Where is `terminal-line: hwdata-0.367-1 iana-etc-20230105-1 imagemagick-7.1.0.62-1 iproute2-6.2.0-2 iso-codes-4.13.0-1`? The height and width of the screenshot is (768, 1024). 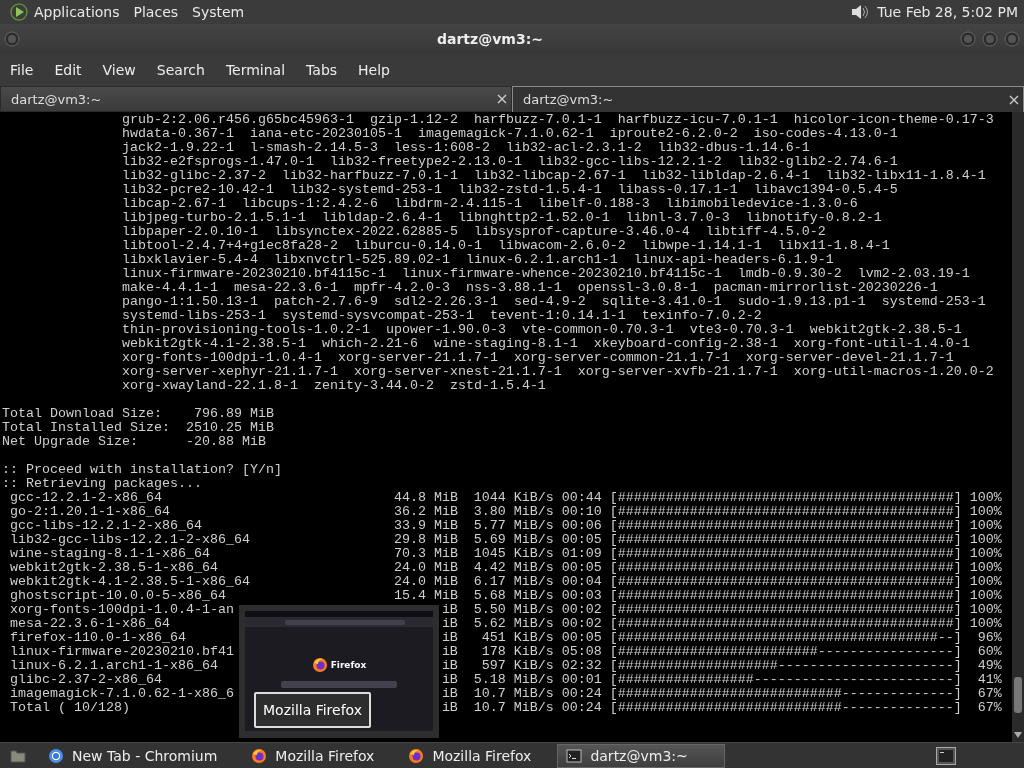 terminal-line: hwdata-0.367-1 iana-etc-20230105-1 imagemagick-7.1.0.62-1 iproute2-6.2.0-2 iso-codes-4.13.0-1 is located at coordinates (510, 134).